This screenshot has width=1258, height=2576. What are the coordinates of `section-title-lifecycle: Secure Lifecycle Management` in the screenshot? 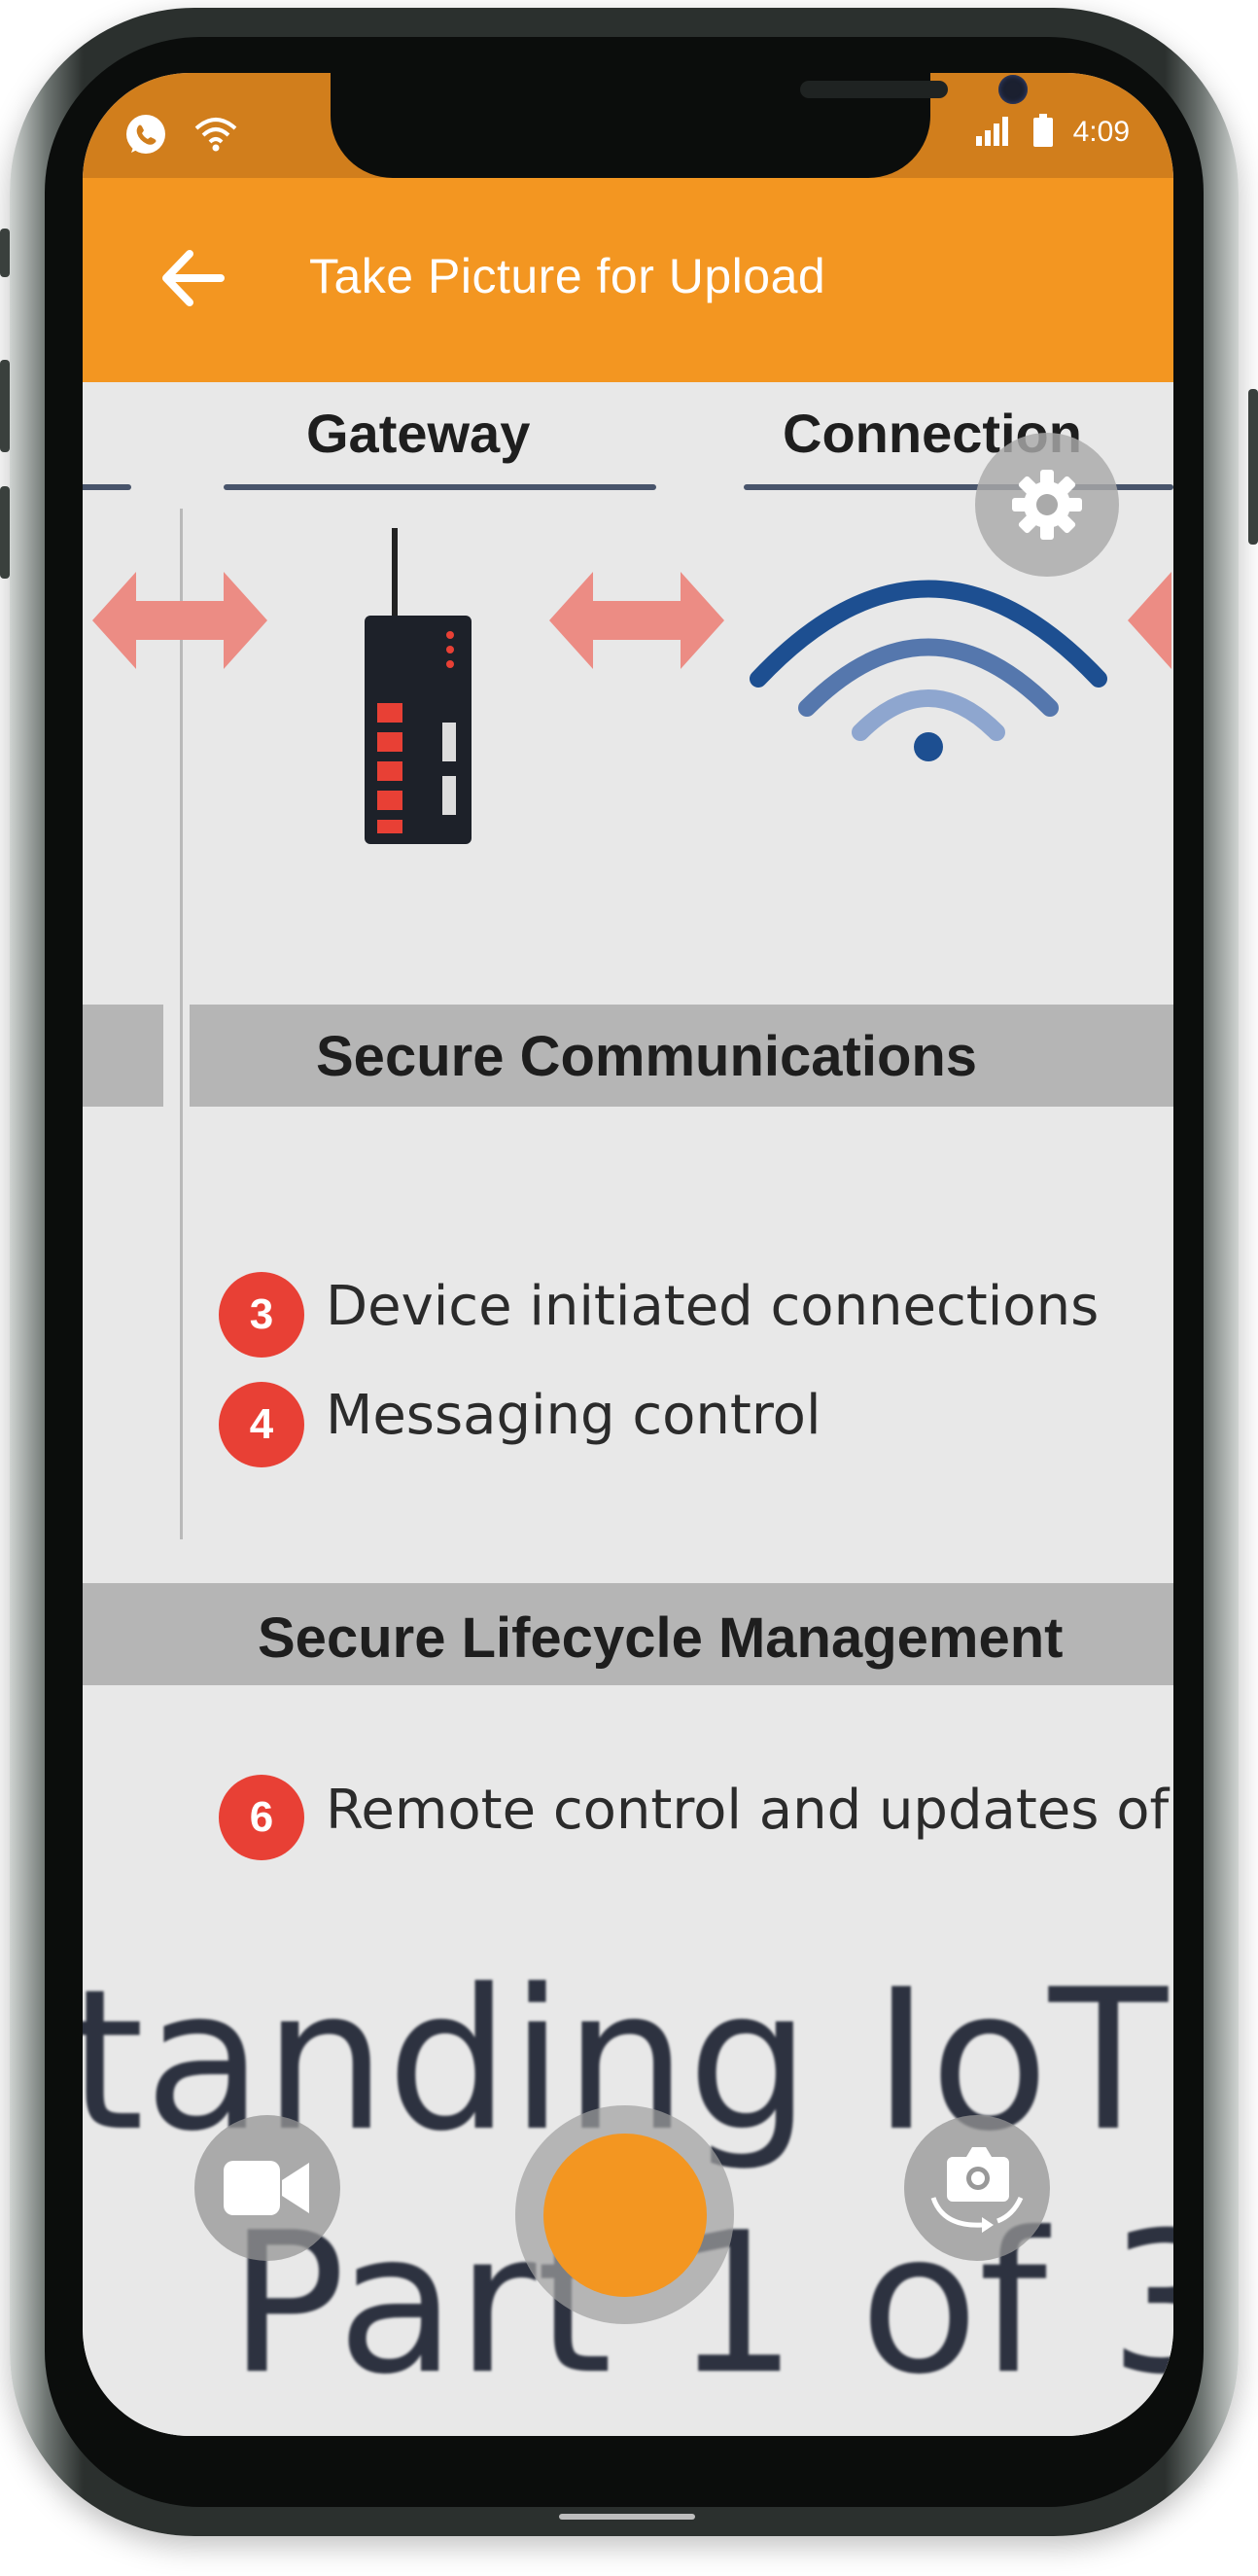 It's located at (661, 1638).